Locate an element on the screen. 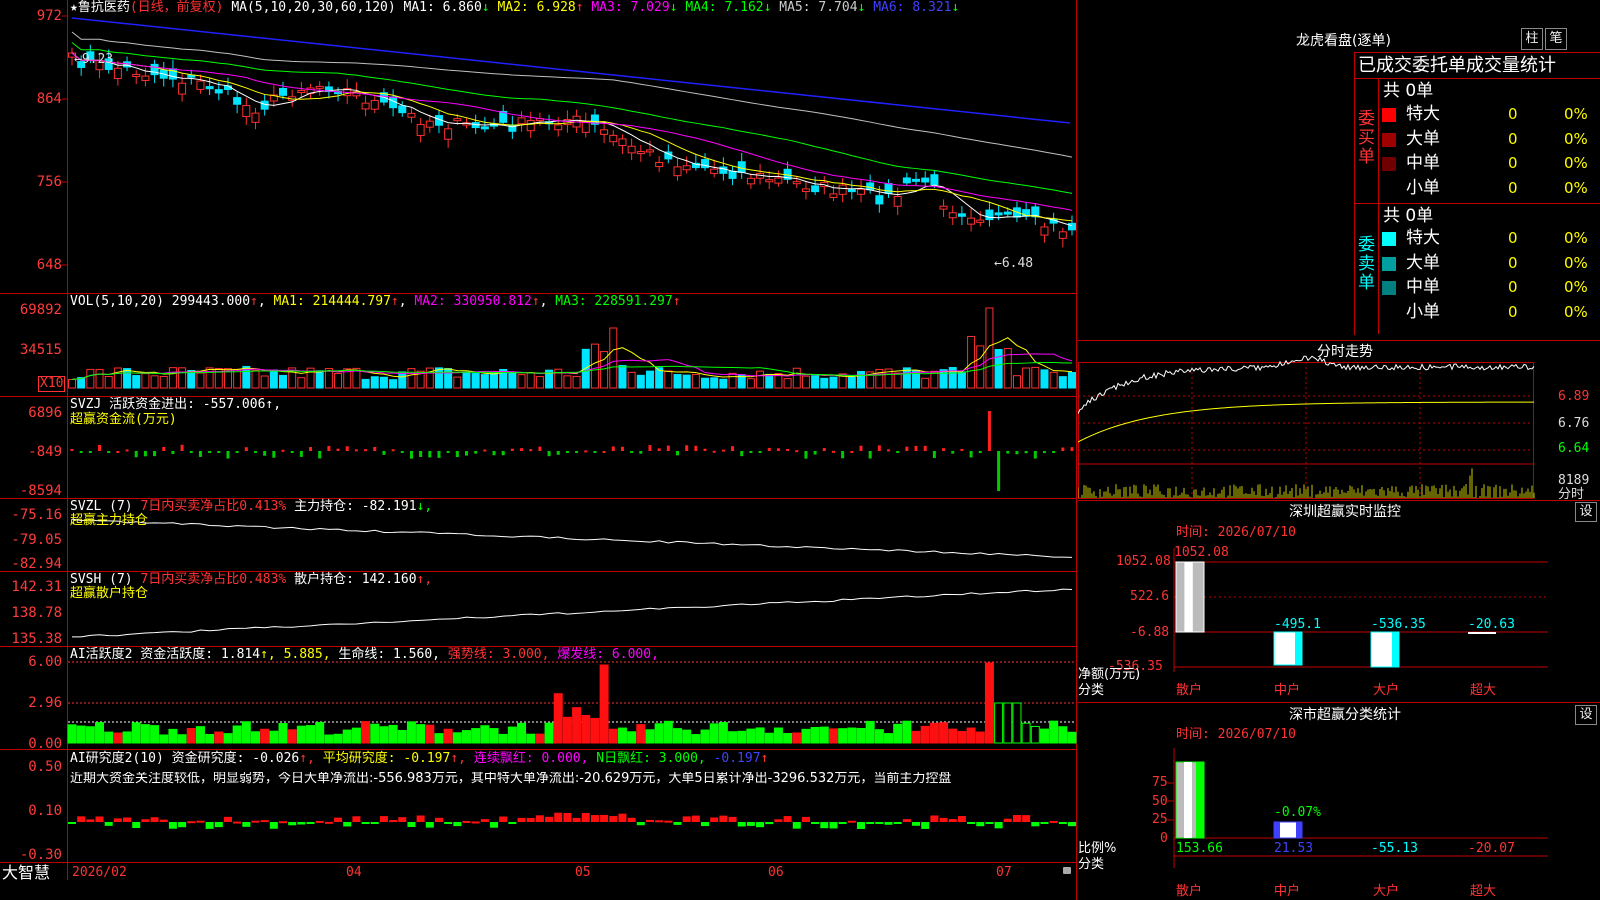 The height and width of the screenshot is (900, 1600). stock-name: ★鲁抗医药 is located at coordinates (100, 7).